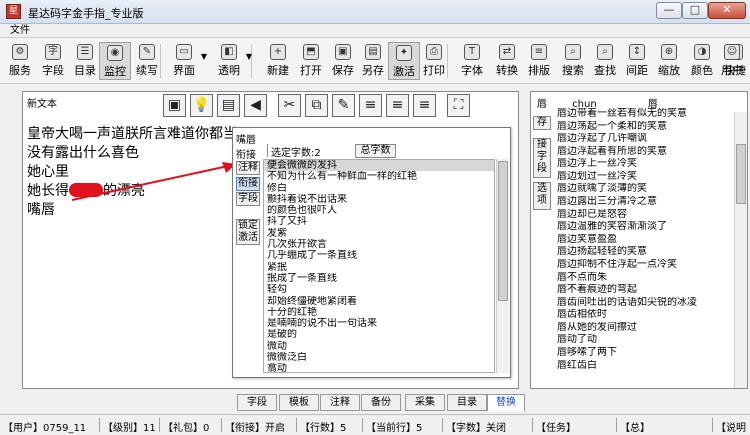  Describe the element at coordinates (375, 151) in the screenshot. I see `total-count-button: 总字数` at that location.